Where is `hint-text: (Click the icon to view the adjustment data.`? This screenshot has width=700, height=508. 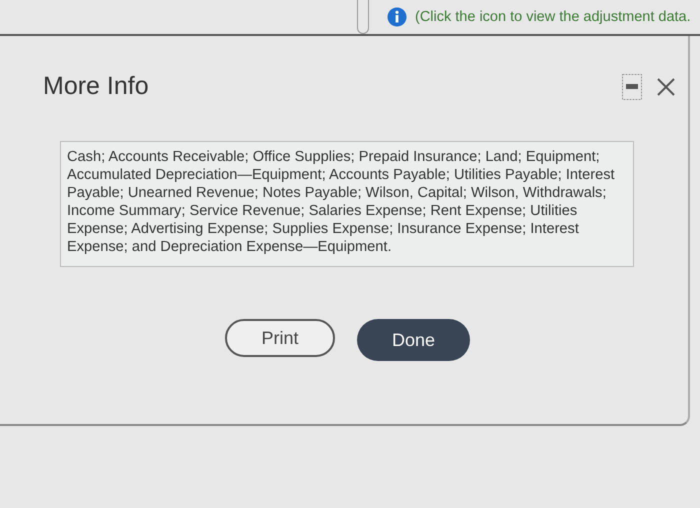 hint-text: (Click the icon to view the adjustment data. is located at coordinates (553, 17).